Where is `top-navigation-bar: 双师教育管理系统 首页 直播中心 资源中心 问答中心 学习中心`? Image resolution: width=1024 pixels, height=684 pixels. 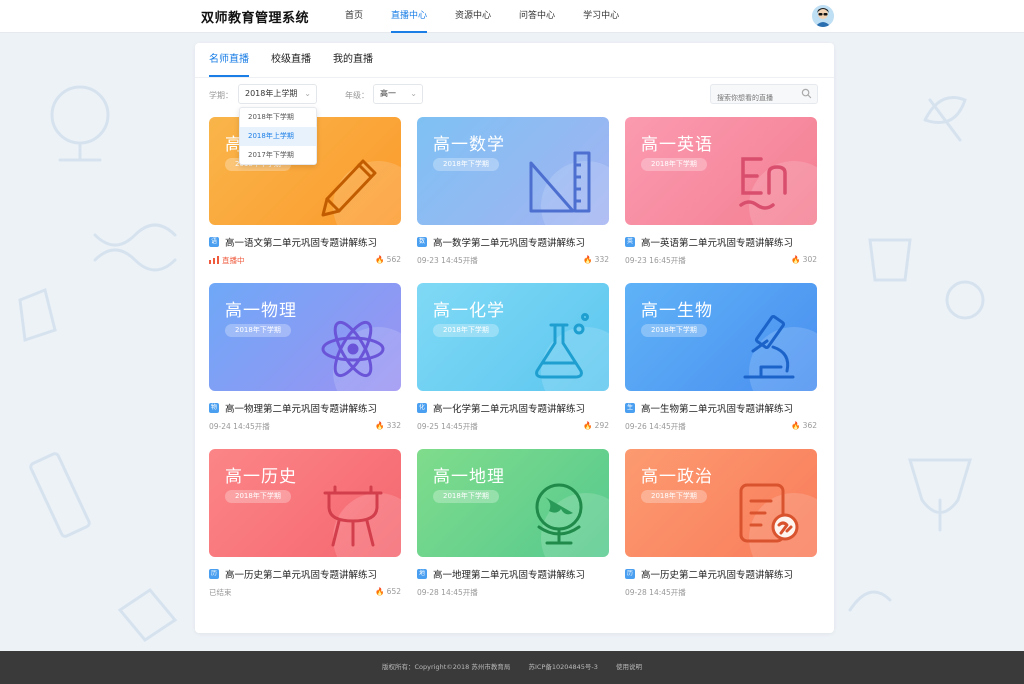
top-navigation-bar: 双师教育管理系统 首页 直播中心 资源中心 问答中心 学习中心 is located at coordinates (512, 16).